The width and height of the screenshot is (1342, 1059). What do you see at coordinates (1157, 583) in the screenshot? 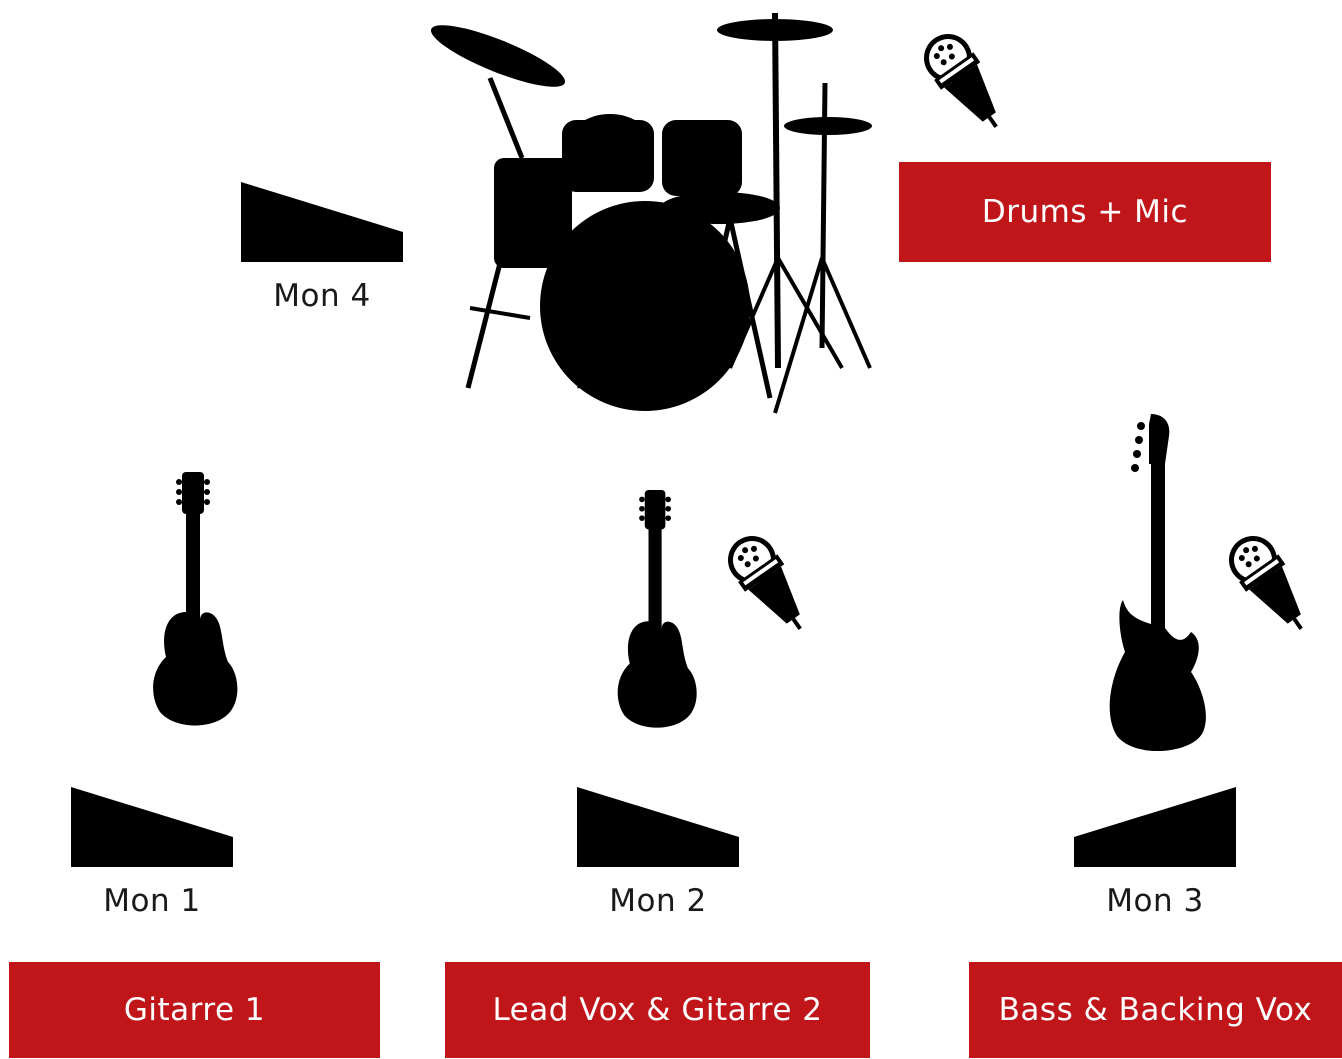
I see `bass-guitar-icon` at bounding box center [1157, 583].